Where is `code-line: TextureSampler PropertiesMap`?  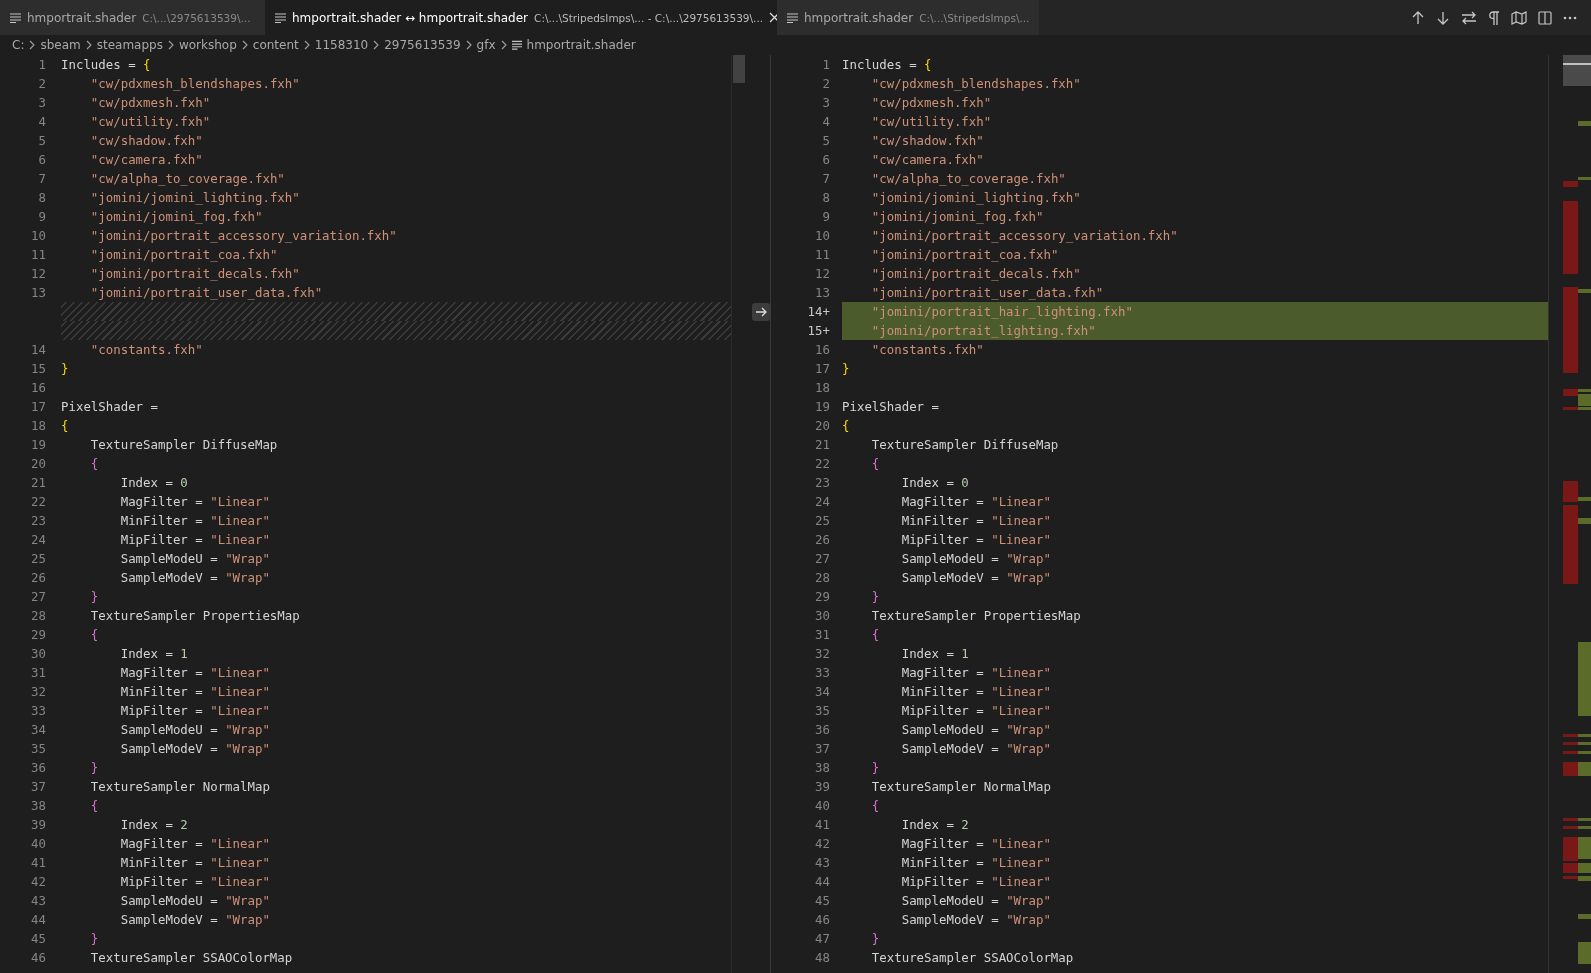
code-line: TextureSampler PropertiesMap is located at coordinates (975, 615).